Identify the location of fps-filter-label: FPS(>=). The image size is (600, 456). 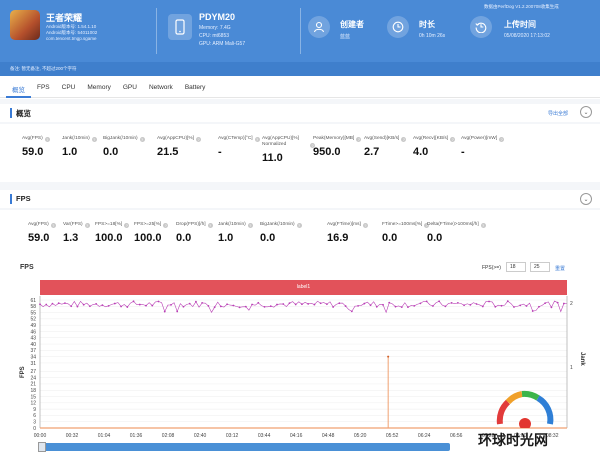
(491, 268).